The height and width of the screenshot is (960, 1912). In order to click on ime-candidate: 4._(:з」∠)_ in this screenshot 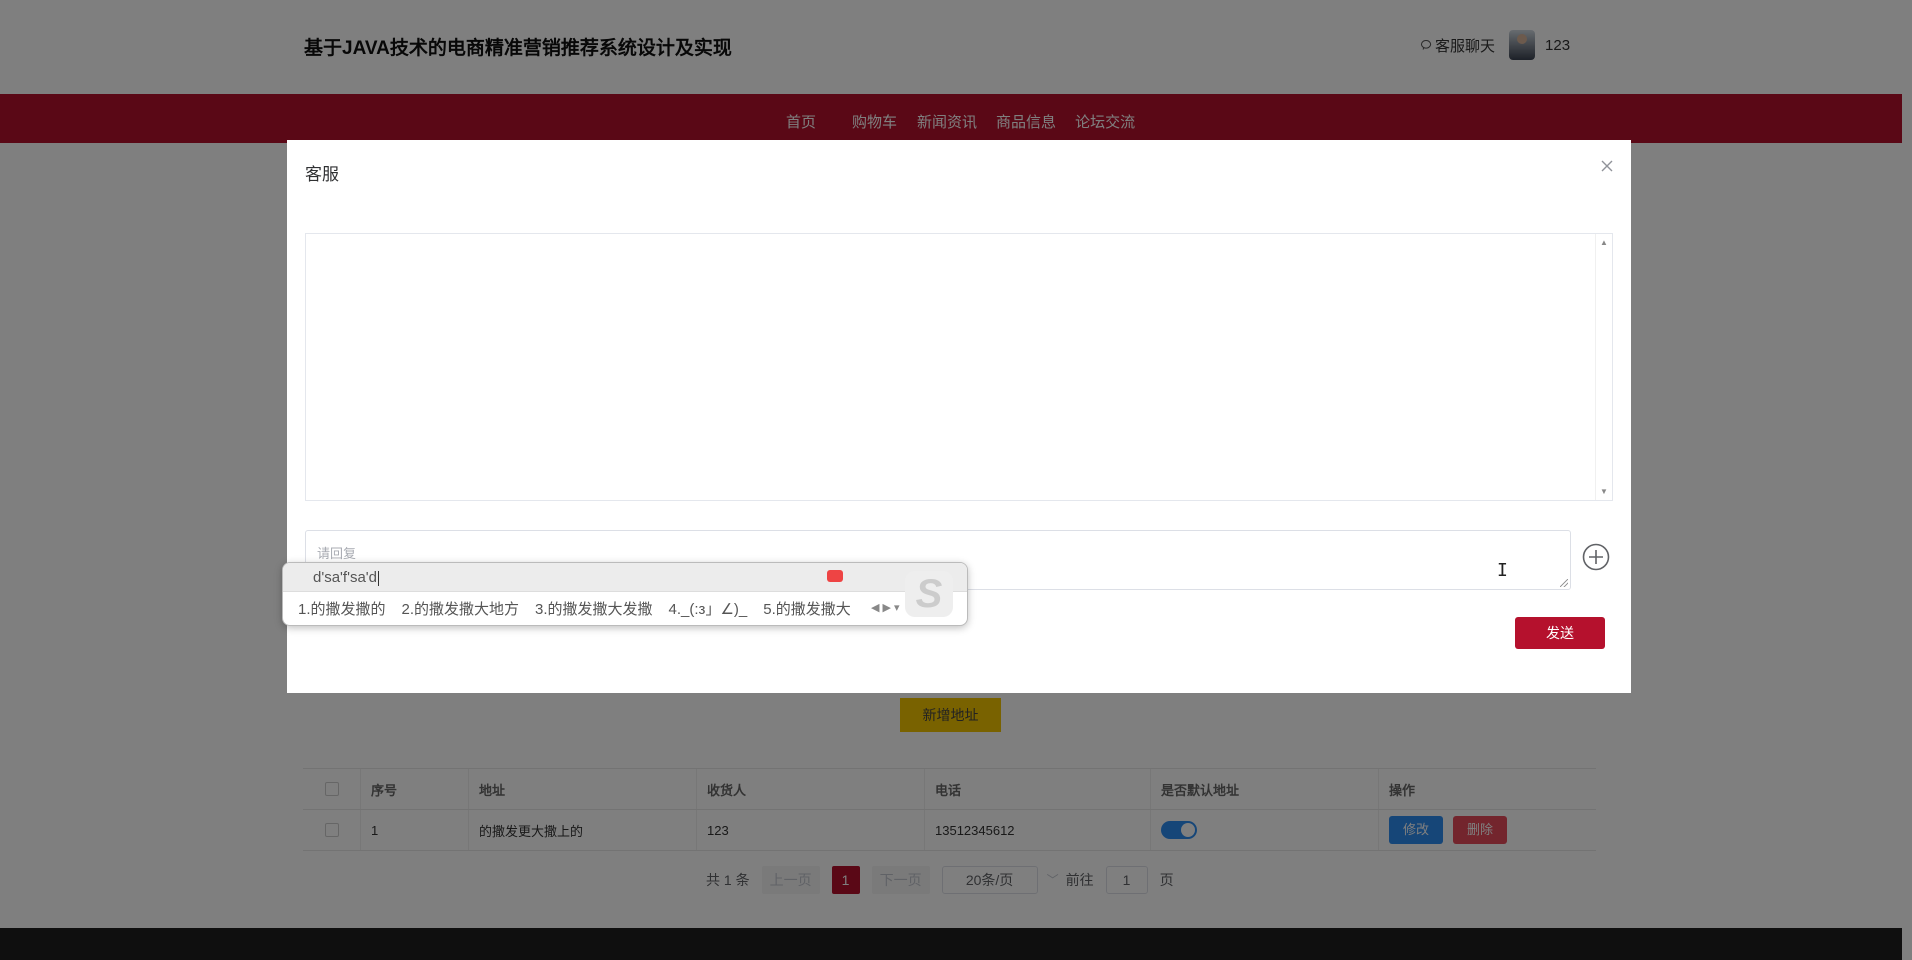, I will do `click(708, 608)`.